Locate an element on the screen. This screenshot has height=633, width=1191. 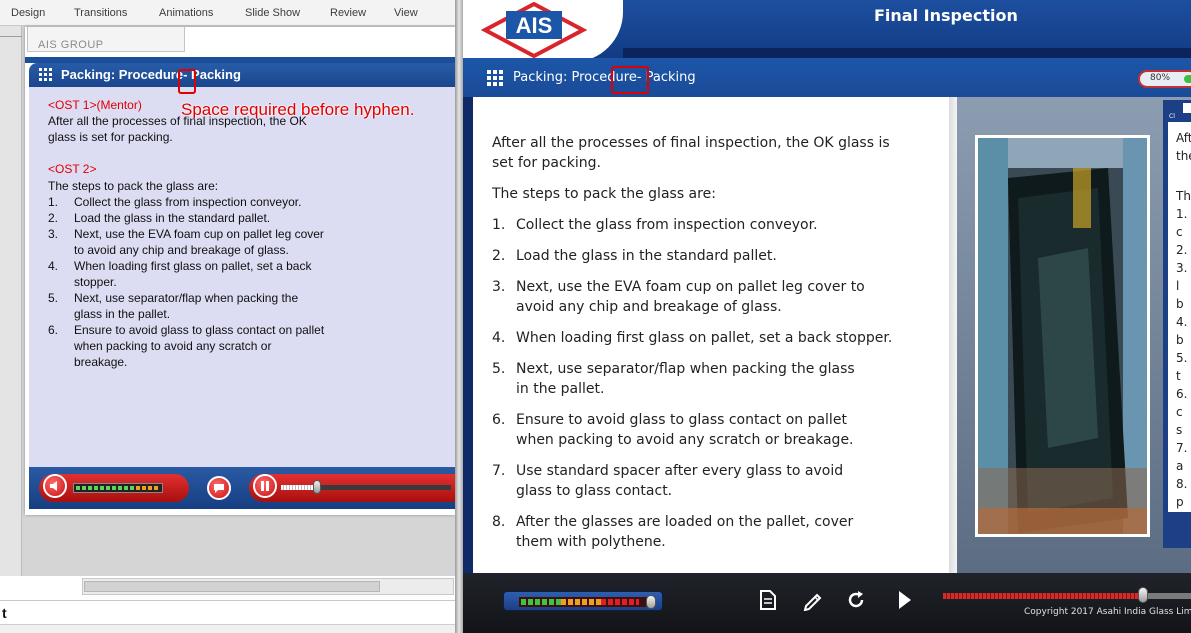
tab-view: View is located at coordinates (406, 13).